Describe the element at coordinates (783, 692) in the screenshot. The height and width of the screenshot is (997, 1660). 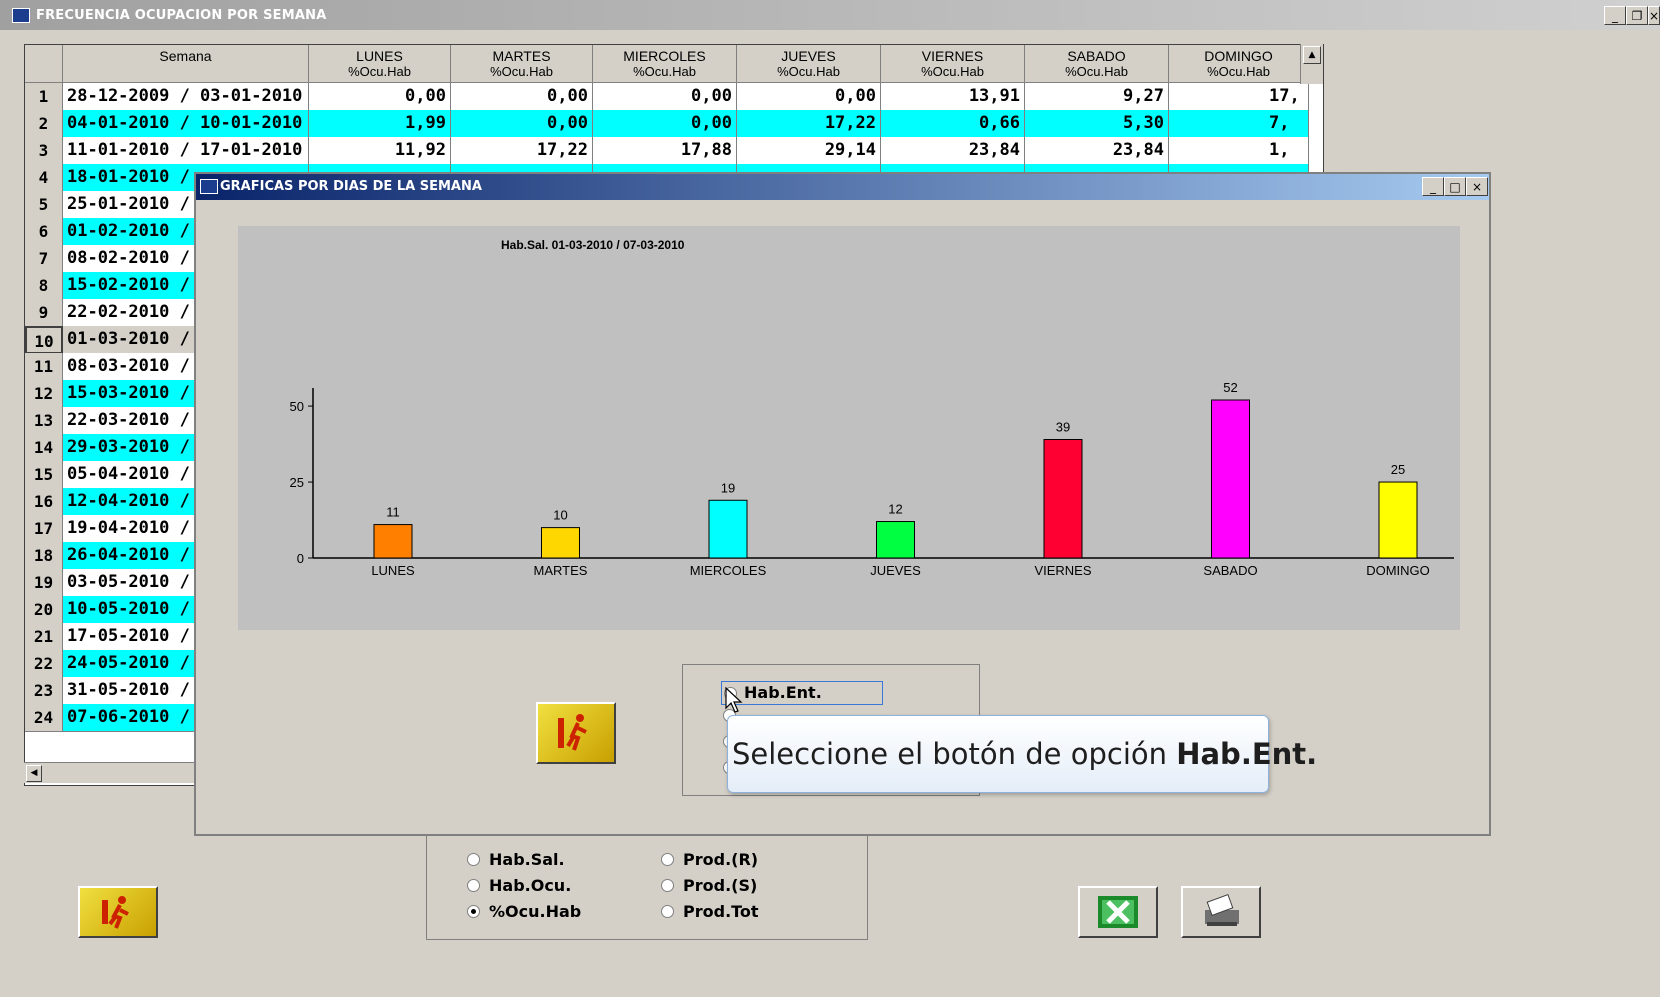
I see `radio-hab-ent-label: Hab.Ent.` at that location.